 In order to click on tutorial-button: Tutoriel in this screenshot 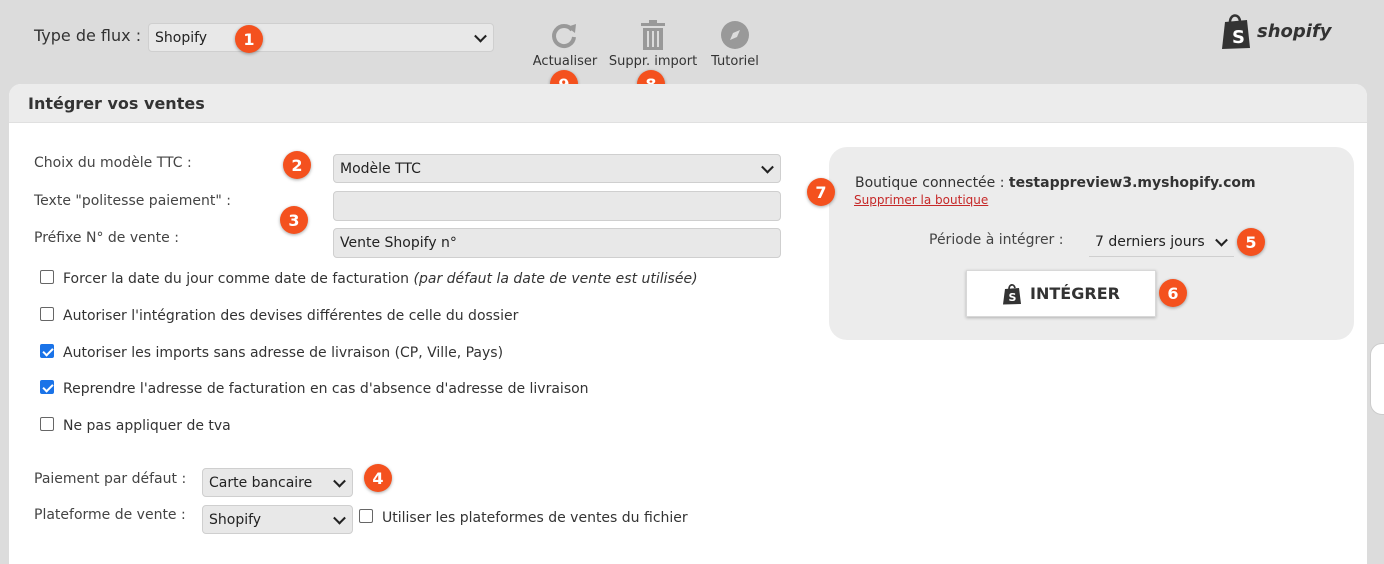, I will do `click(735, 44)`.